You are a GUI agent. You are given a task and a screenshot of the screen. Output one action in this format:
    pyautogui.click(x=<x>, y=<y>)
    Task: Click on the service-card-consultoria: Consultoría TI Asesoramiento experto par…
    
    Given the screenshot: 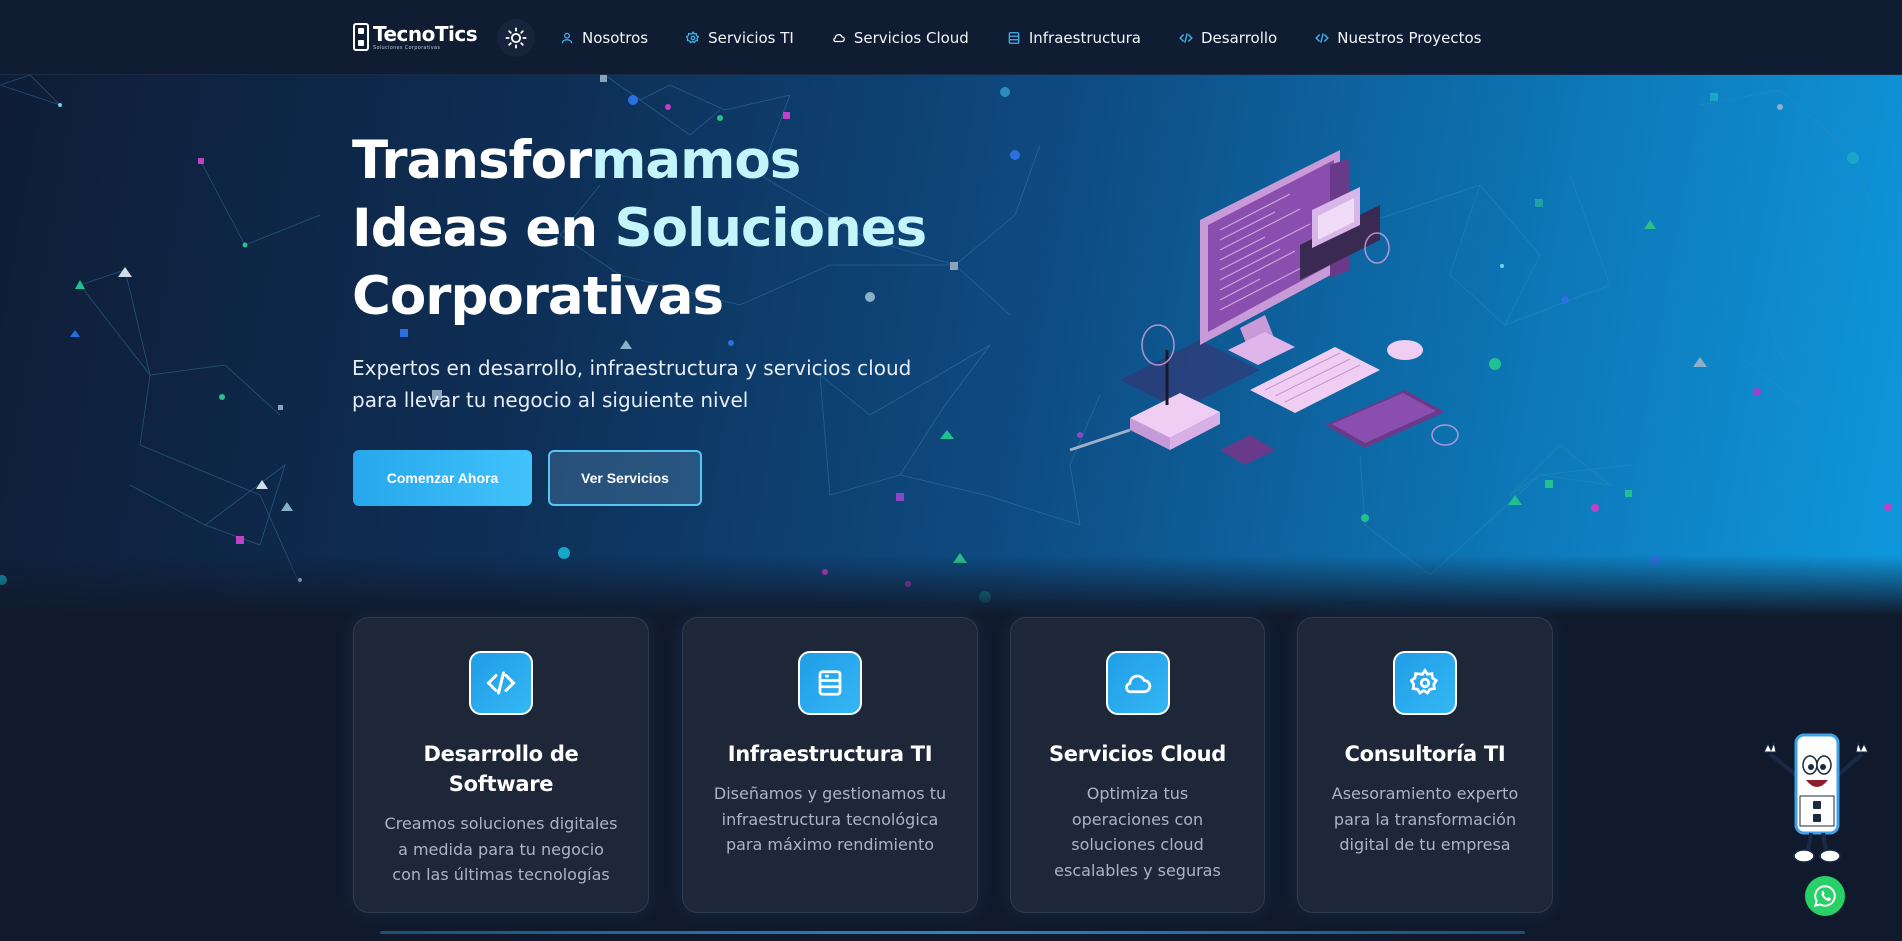 What is the action you would take?
    pyautogui.click(x=1425, y=765)
    